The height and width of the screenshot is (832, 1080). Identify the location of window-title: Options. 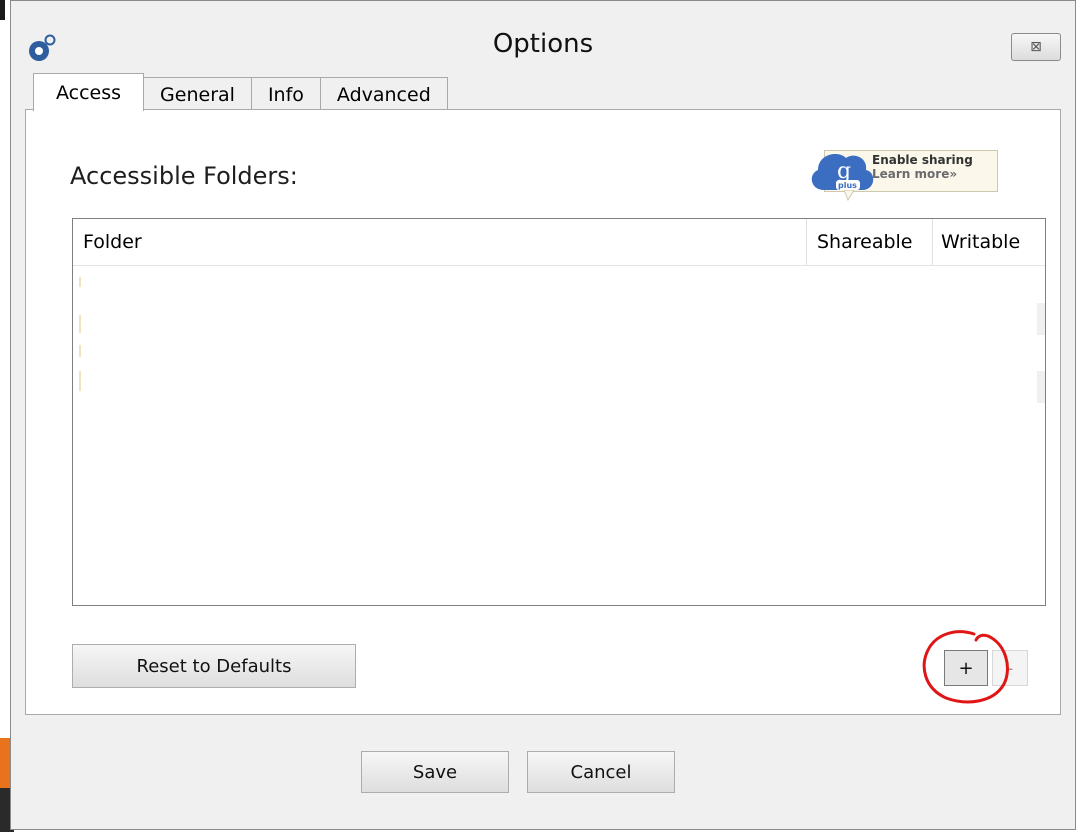
(543, 44).